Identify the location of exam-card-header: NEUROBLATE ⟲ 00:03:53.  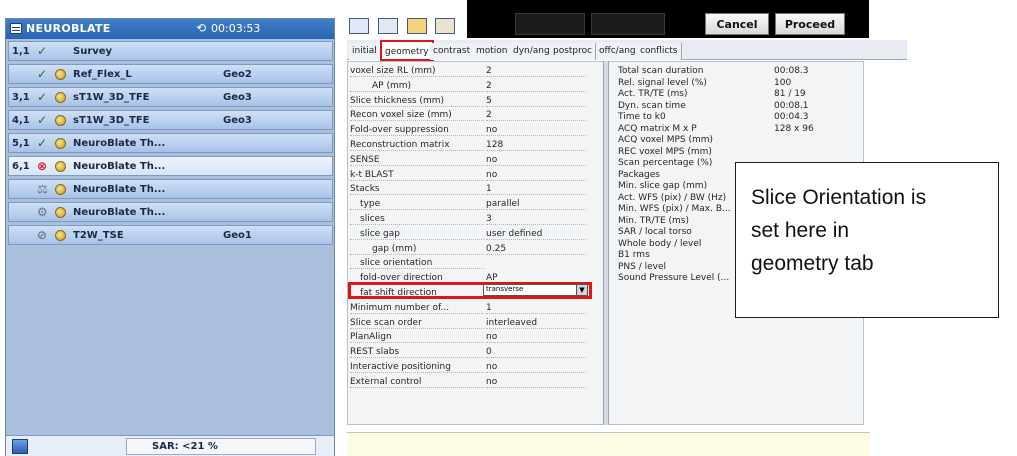
(170, 29).